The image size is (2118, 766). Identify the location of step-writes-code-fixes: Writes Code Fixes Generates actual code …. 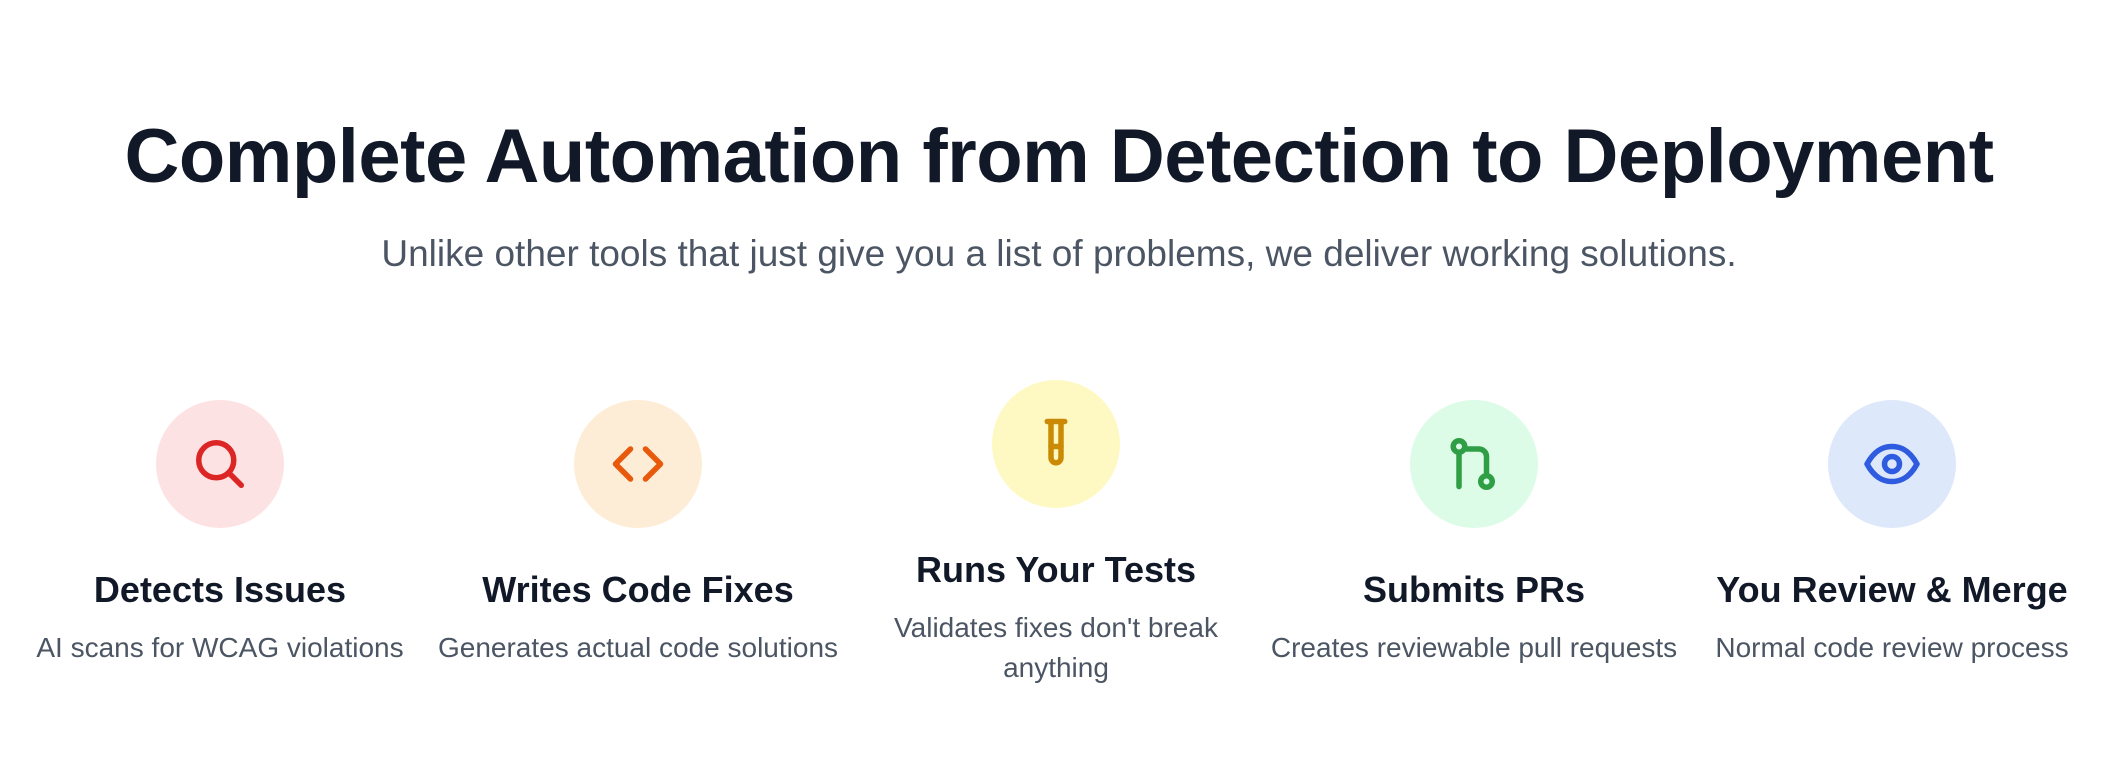
(638, 534).